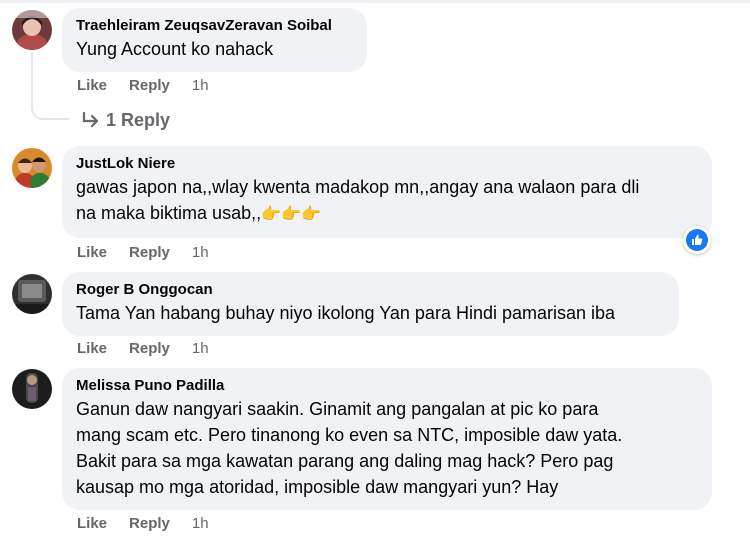 The image size is (750, 540). I want to click on pointing-emoji: 👉👉👉, so click(291, 214).